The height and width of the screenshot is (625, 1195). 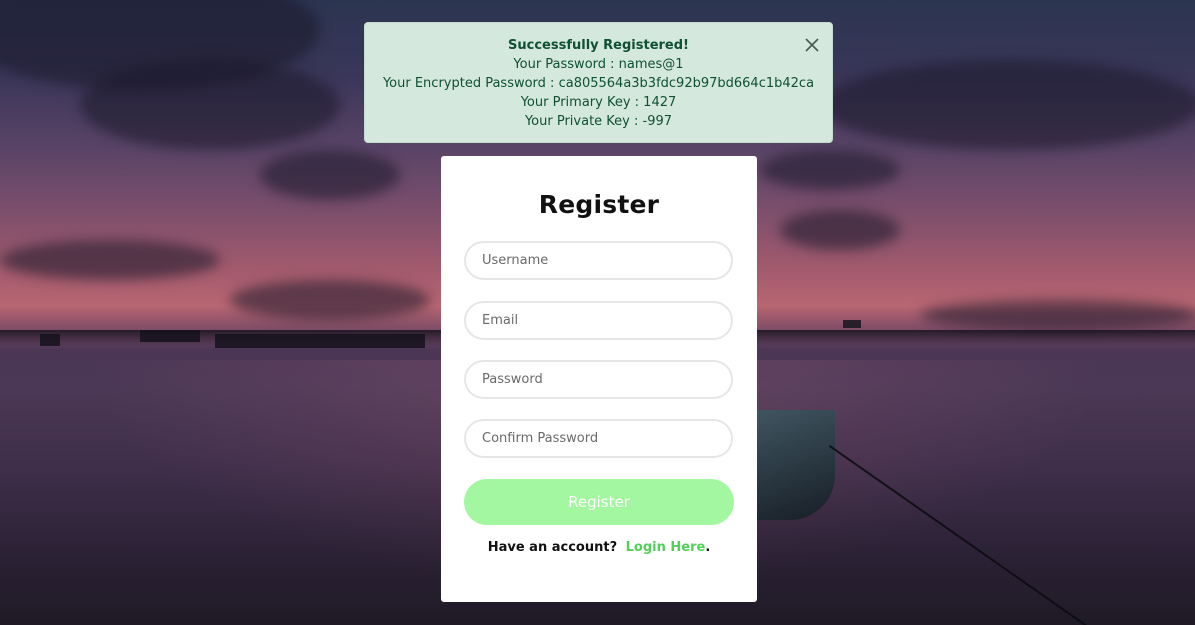 What do you see at coordinates (552, 547) in the screenshot?
I see `footer-text: Have an account?` at bounding box center [552, 547].